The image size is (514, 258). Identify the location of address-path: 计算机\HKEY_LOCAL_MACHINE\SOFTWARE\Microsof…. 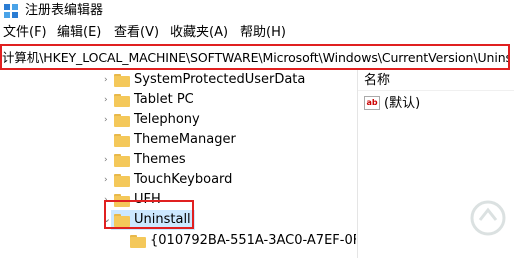
(256, 57).